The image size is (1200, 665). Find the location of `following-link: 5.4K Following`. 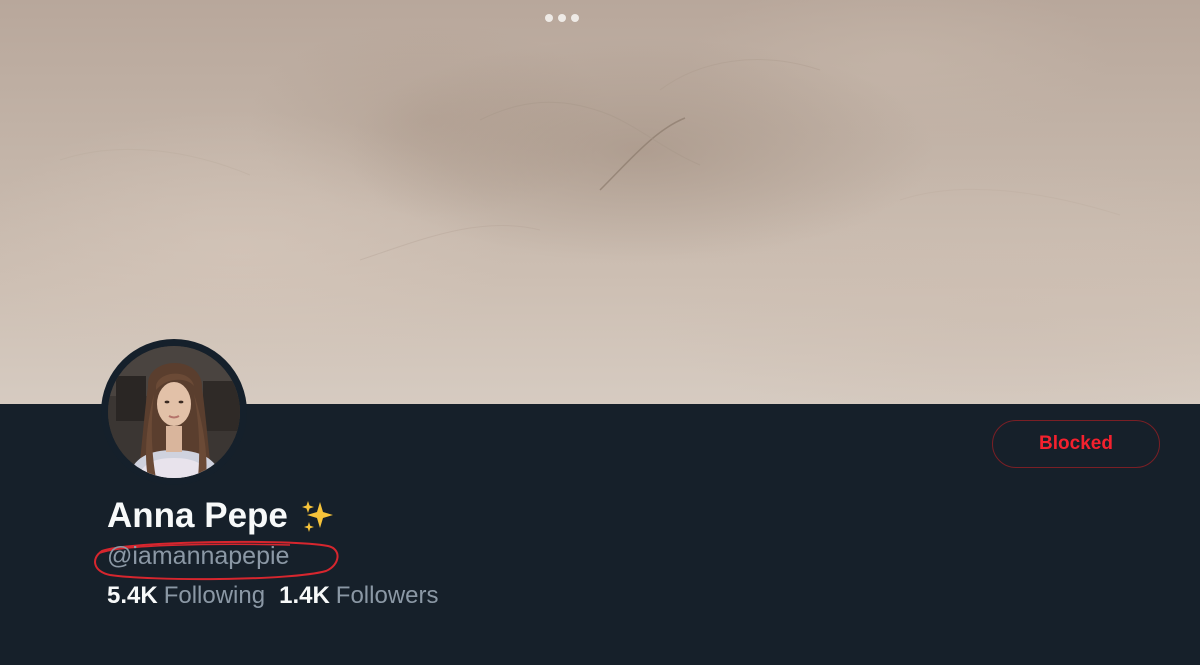

following-link: 5.4K Following is located at coordinates (186, 596).